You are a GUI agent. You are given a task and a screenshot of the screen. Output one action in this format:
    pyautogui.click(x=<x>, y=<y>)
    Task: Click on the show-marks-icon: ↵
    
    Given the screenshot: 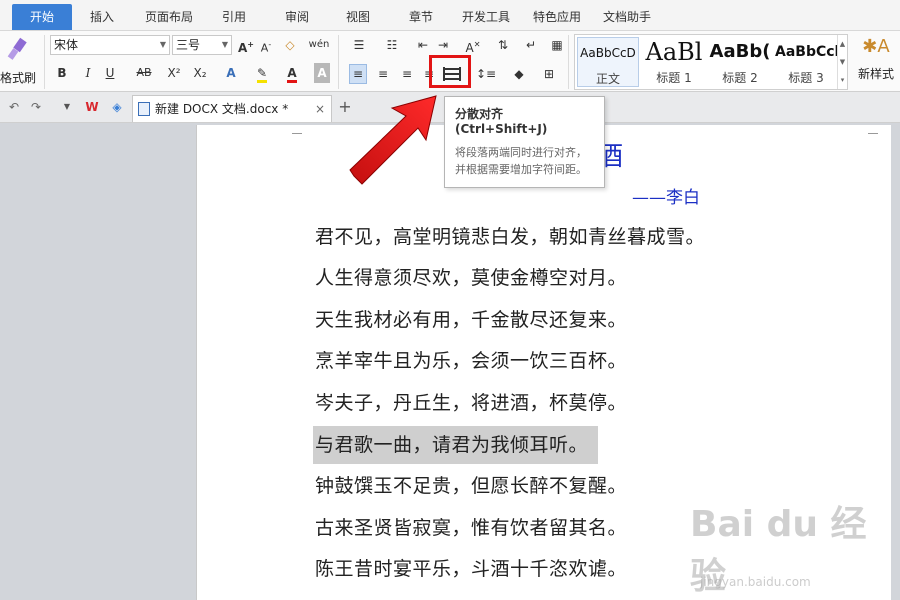 What is the action you would take?
    pyautogui.click(x=531, y=45)
    